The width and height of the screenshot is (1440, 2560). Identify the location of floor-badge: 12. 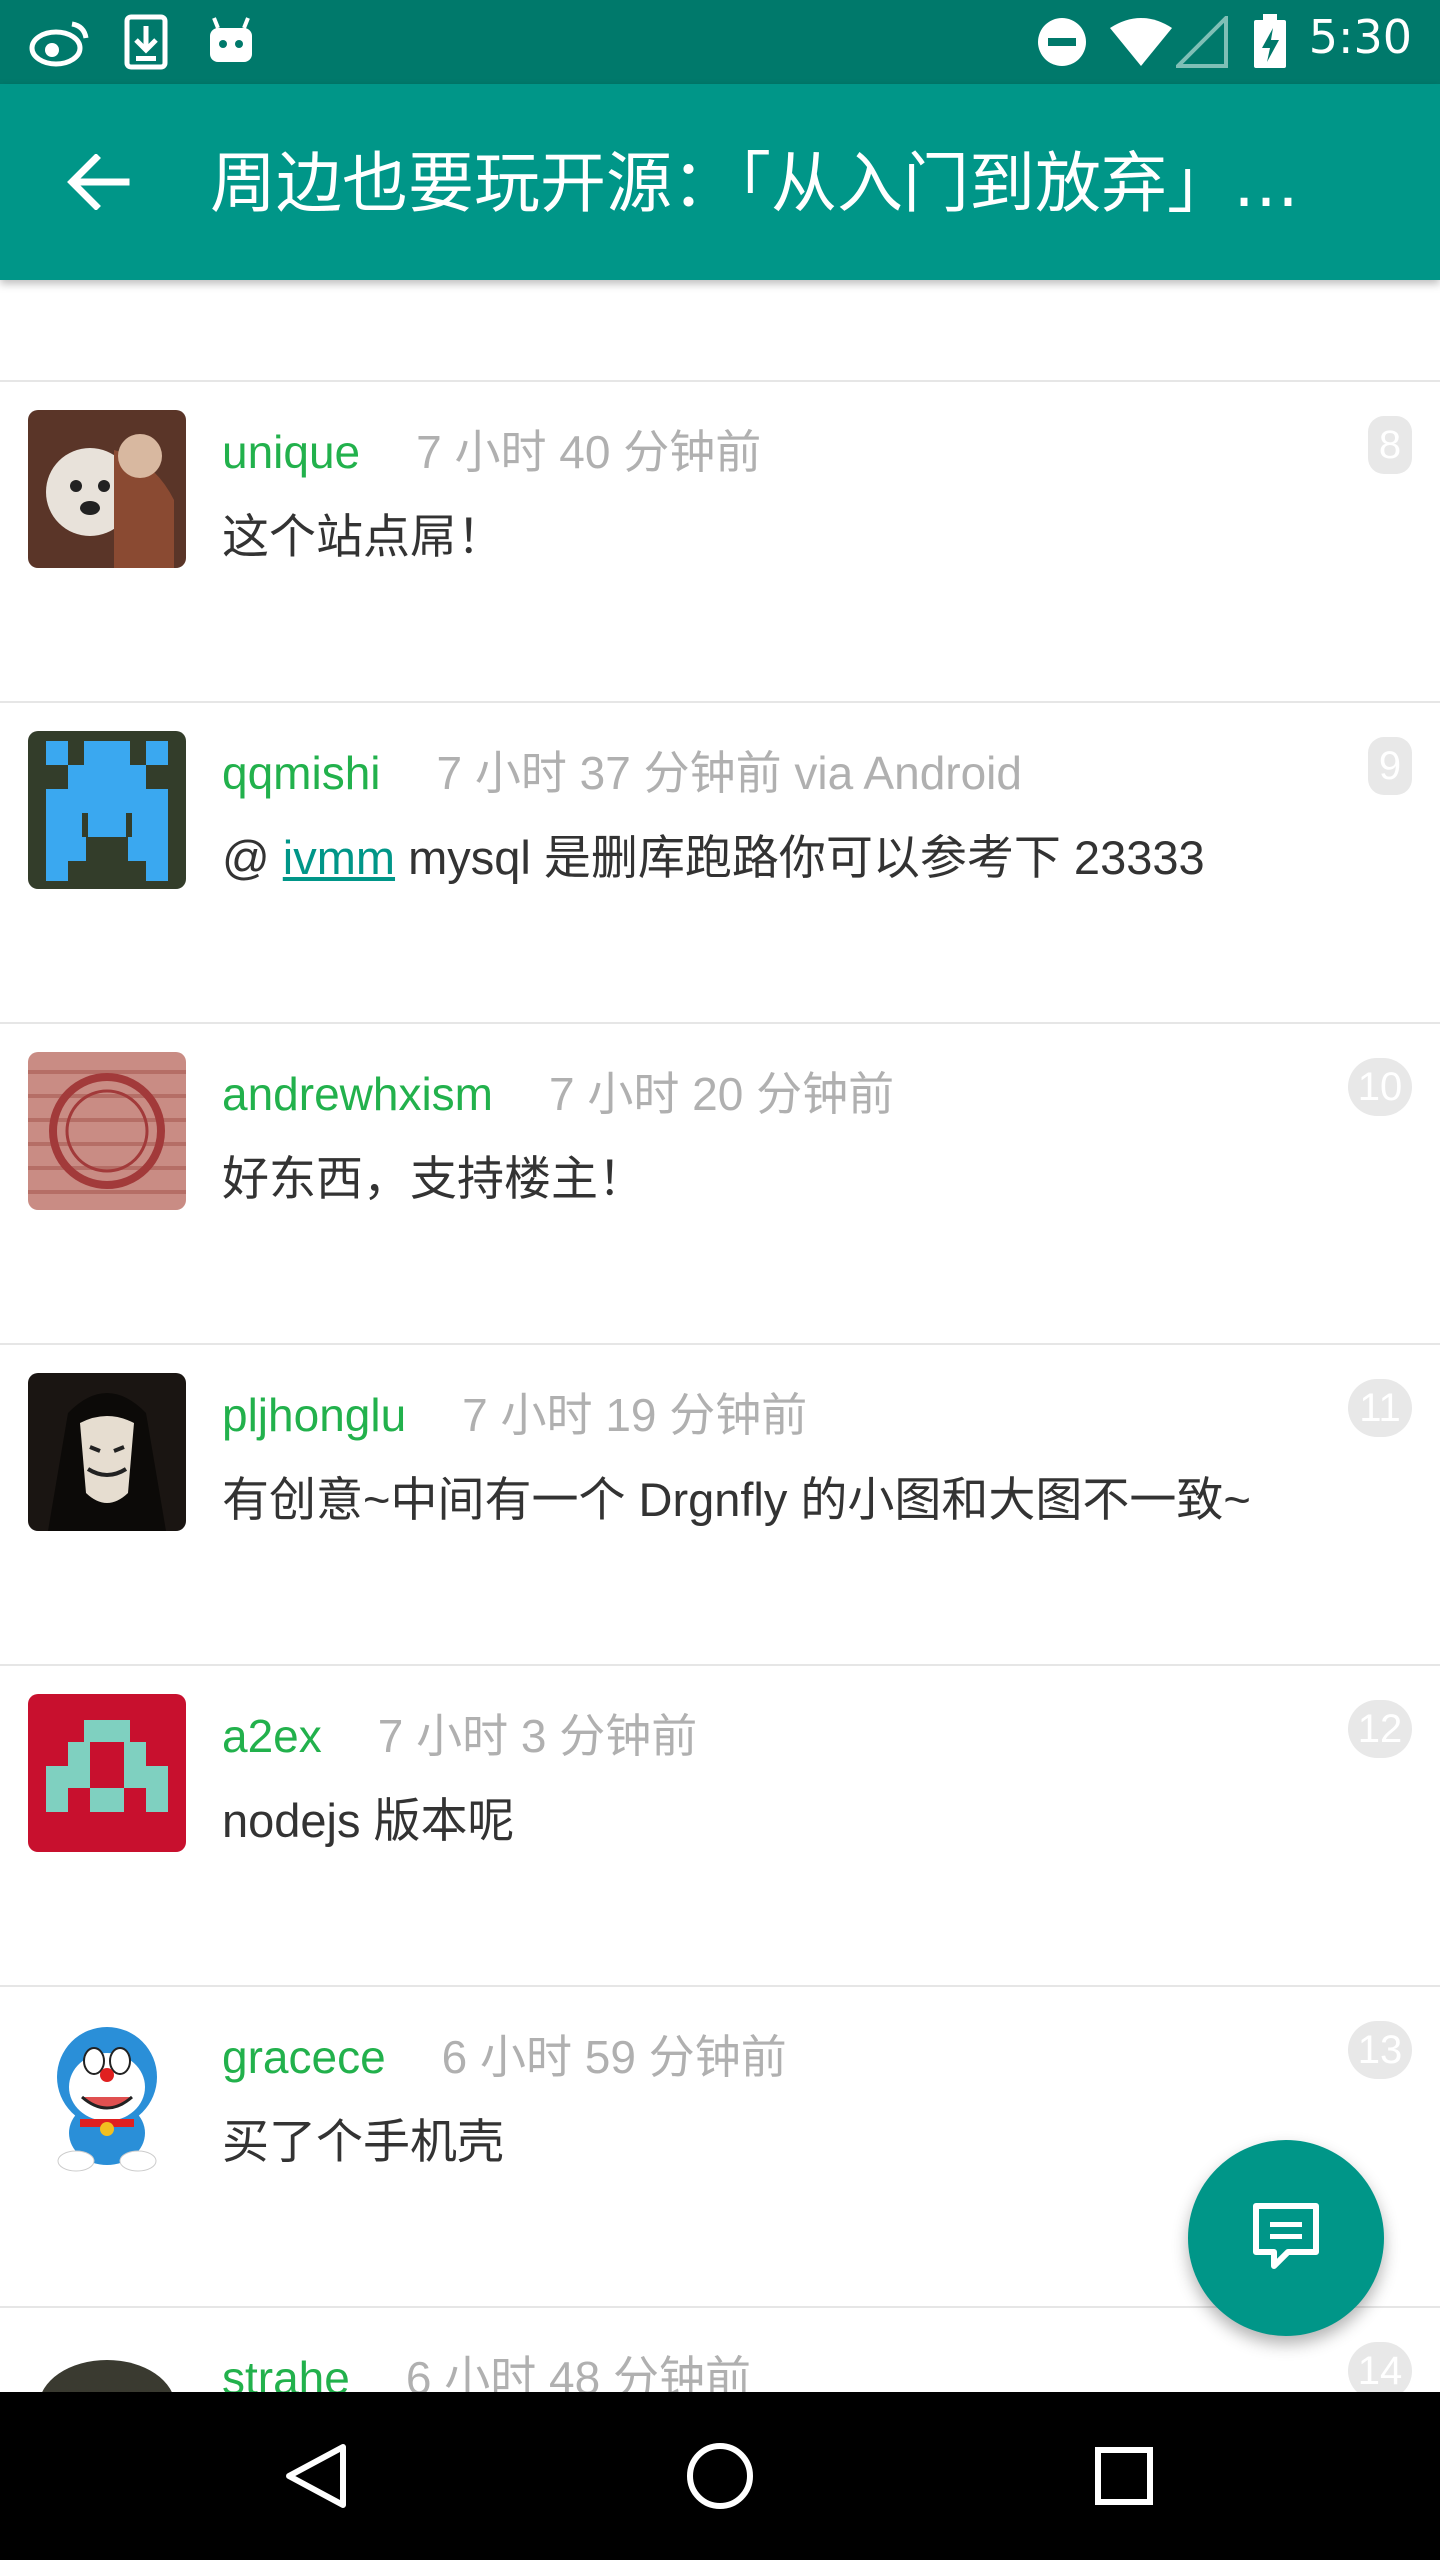
(1380, 1729).